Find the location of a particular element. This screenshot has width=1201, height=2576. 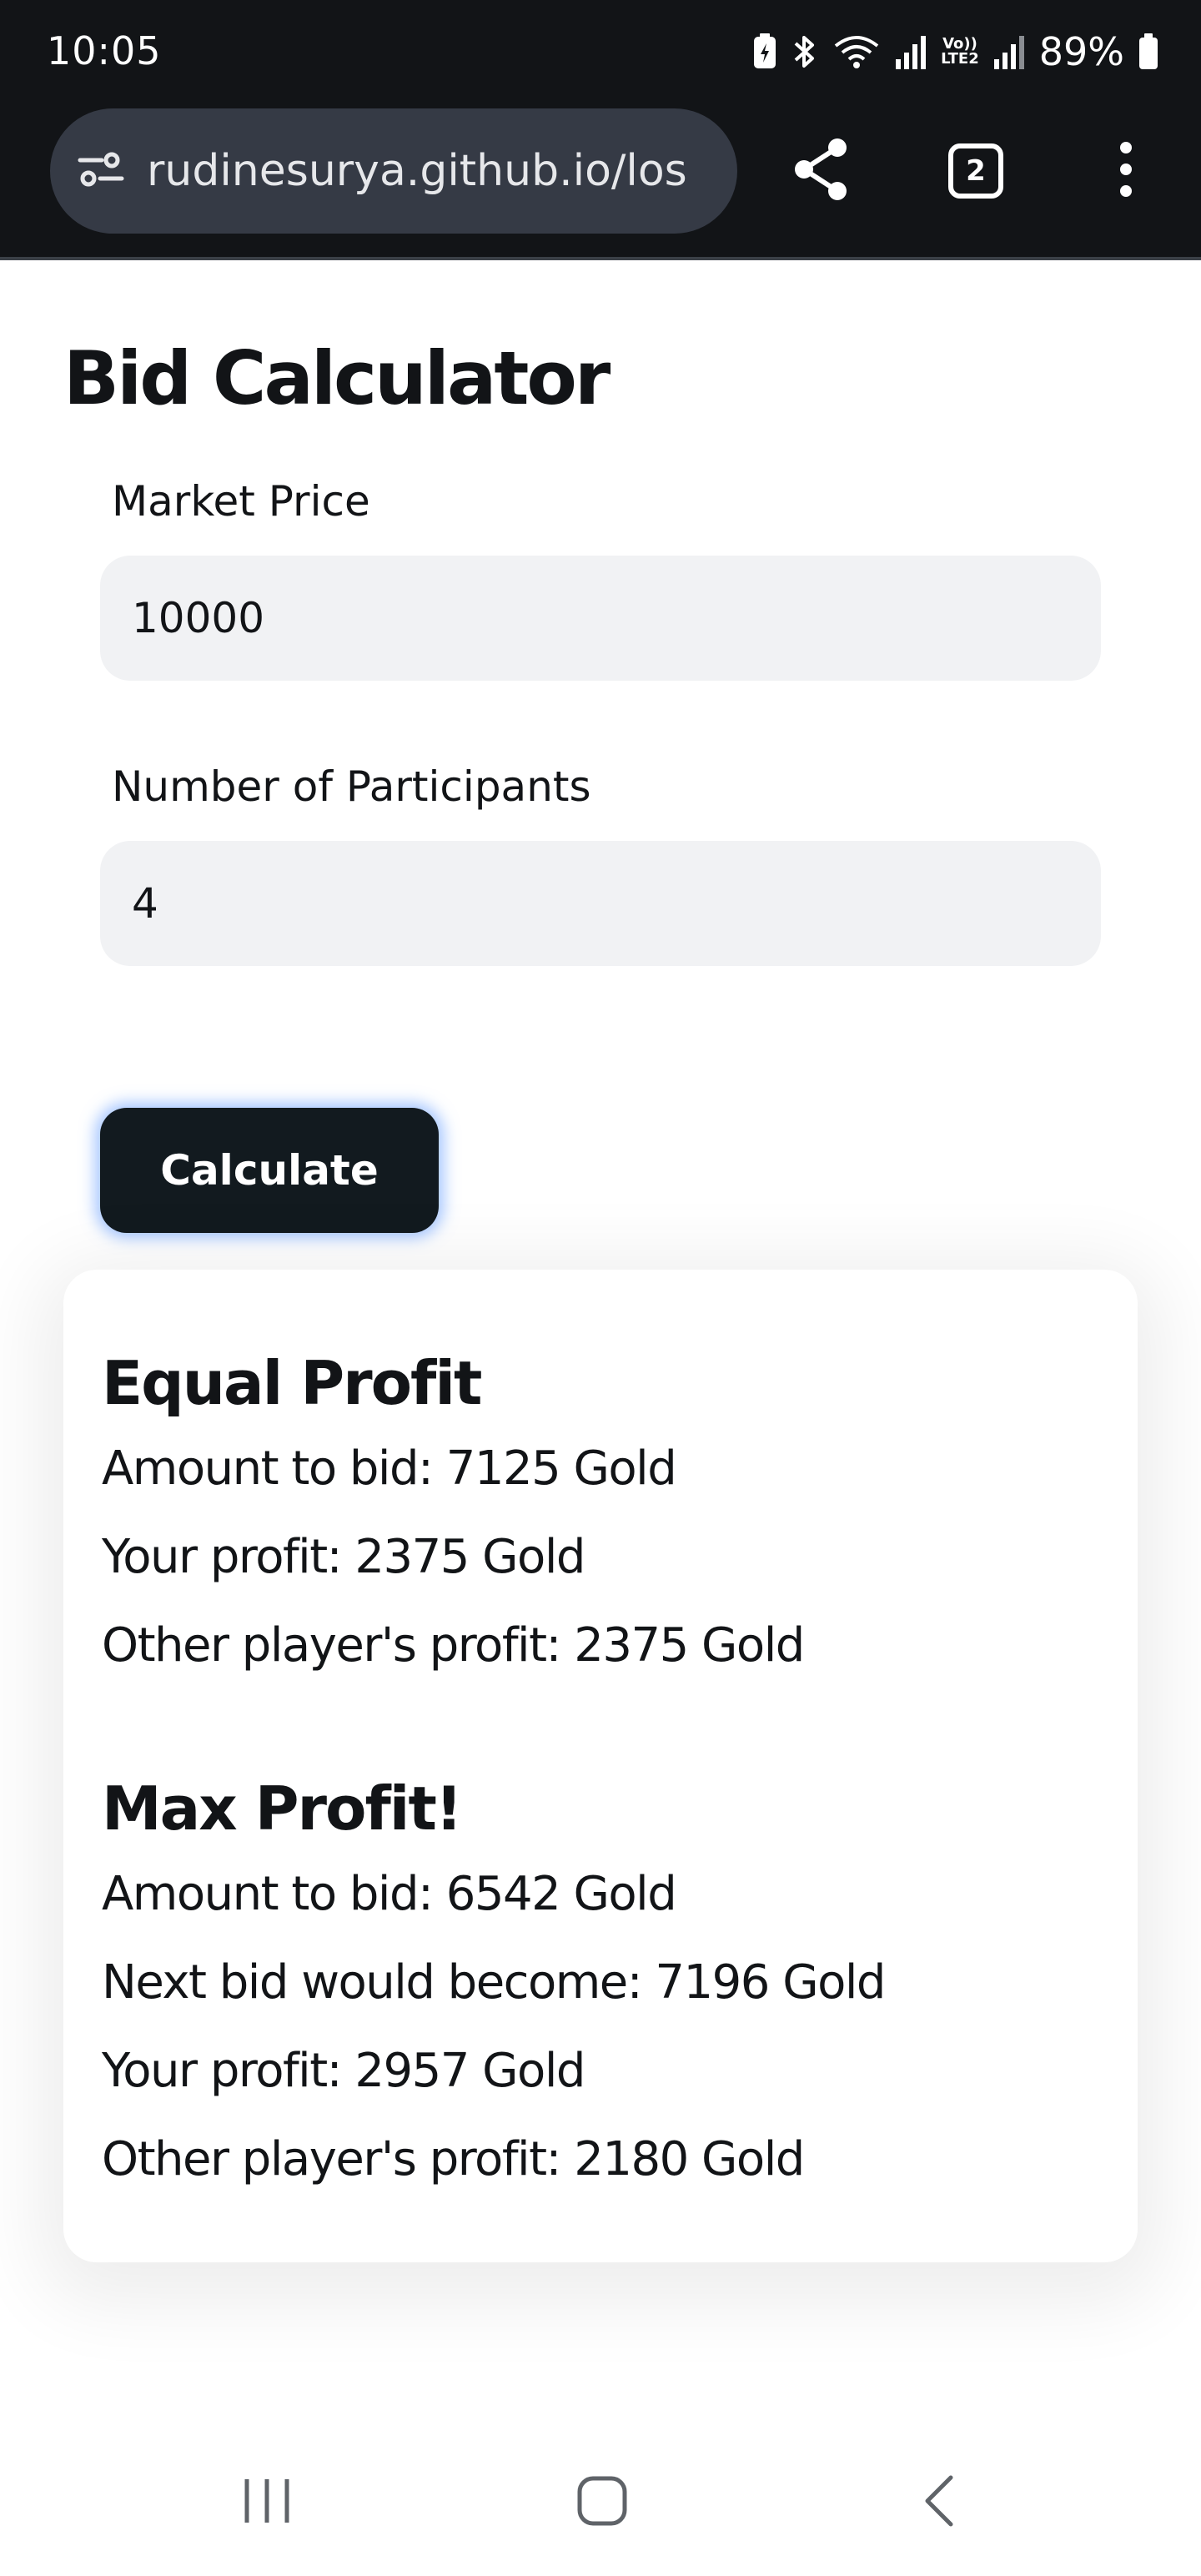

browser-toolbar: rudinesurya.github.io/los 2 is located at coordinates (601, 182).